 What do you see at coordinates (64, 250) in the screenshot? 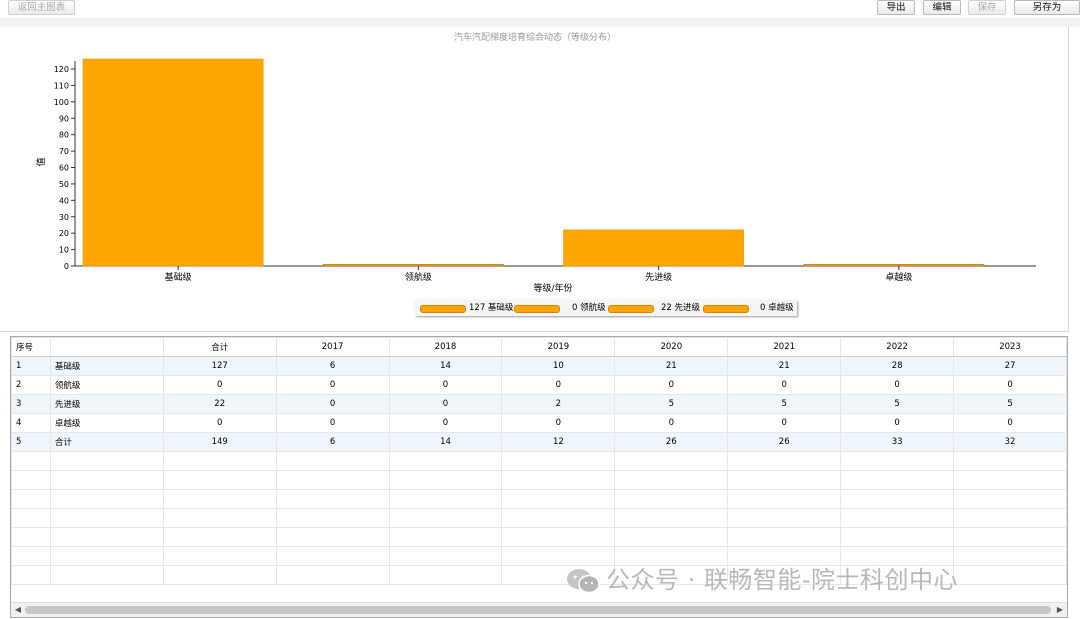
I see `y-tick-label: 10` at bounding box center [64, 250].